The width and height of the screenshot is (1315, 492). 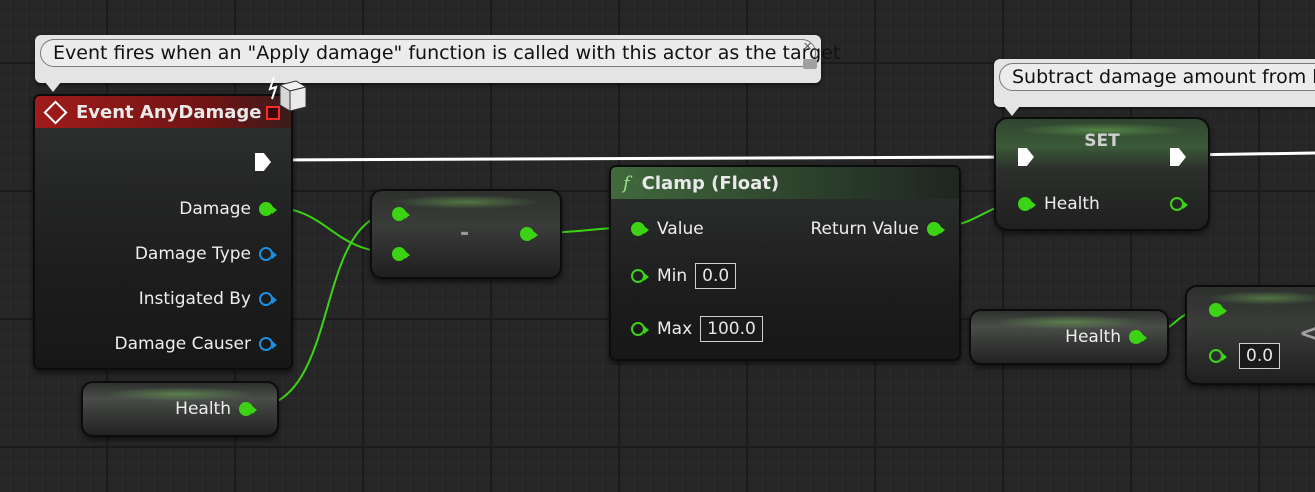 I want to click on compare-input-b-value: 0.0, so click(x=1260, y=356).